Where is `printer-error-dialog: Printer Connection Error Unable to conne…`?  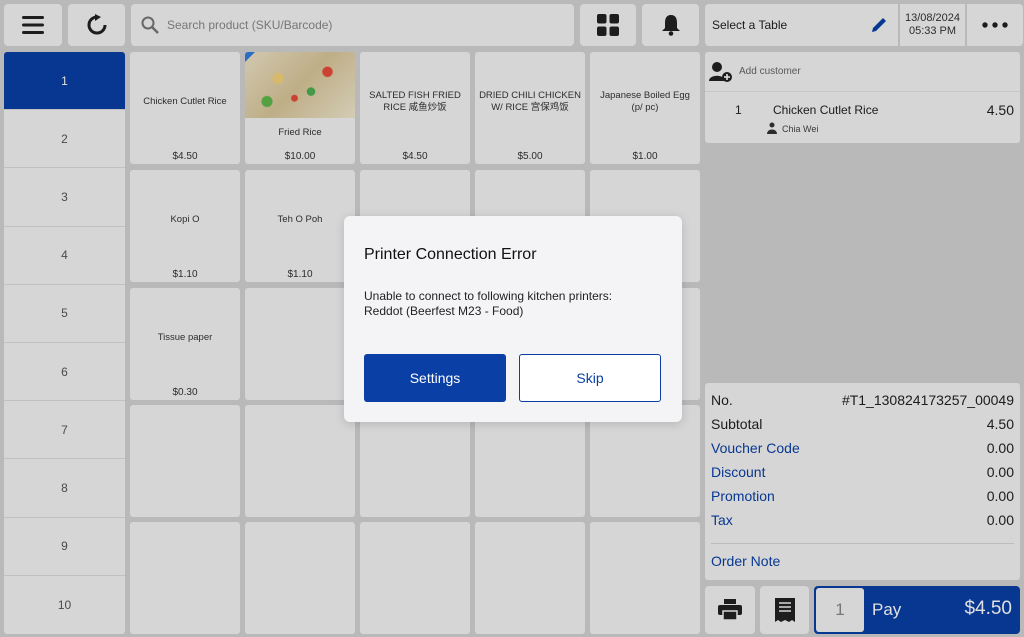
printer-error-dialog: Printer Connection Error Unable to conne… is located at coordinates (513, 319).